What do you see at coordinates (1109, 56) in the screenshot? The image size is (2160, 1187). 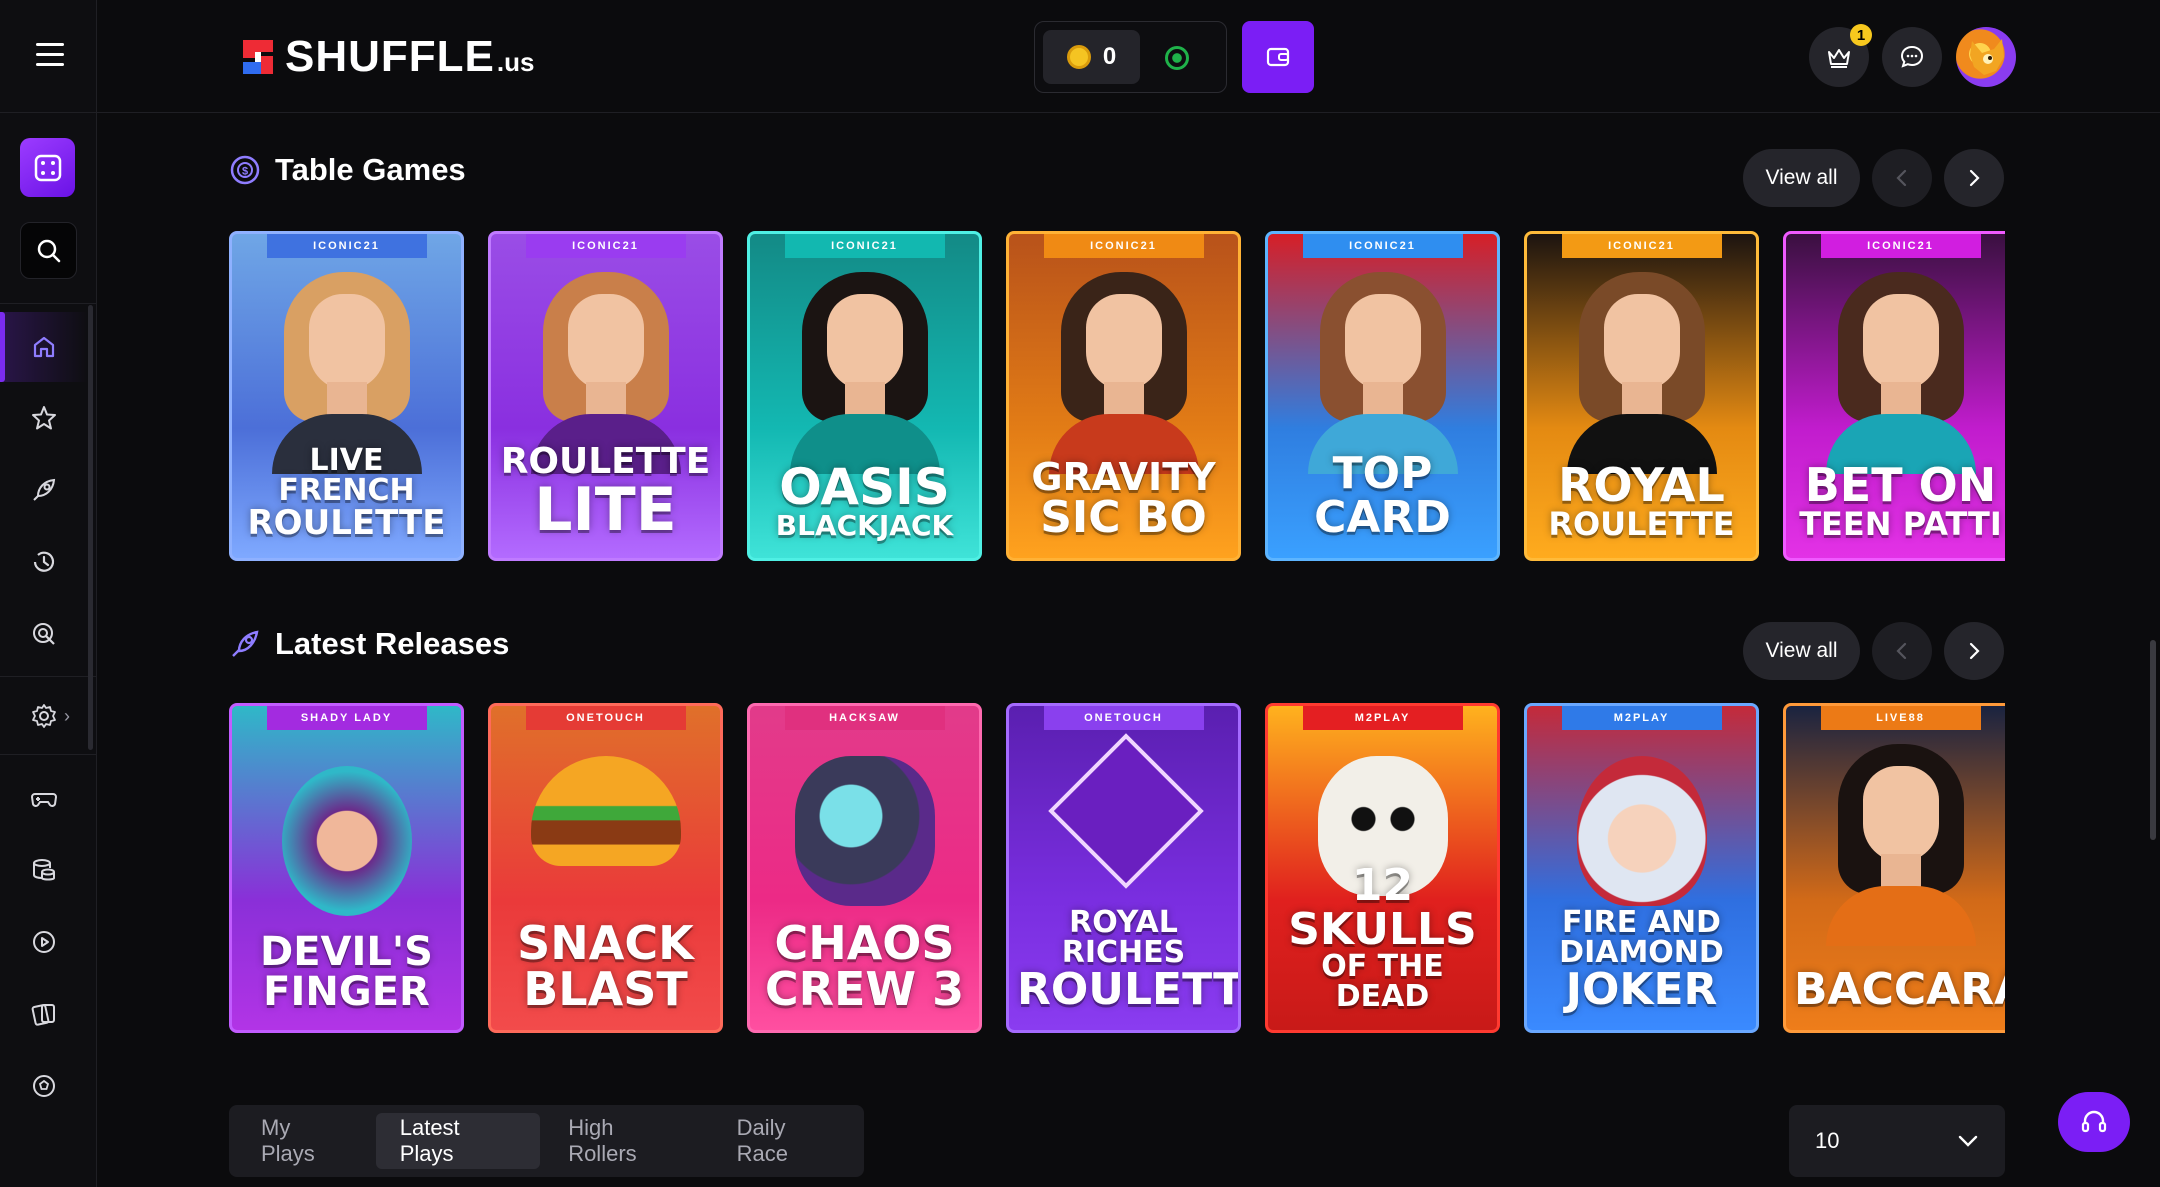 I see `balance-amount: 0` at bounding box center [1109, 56].